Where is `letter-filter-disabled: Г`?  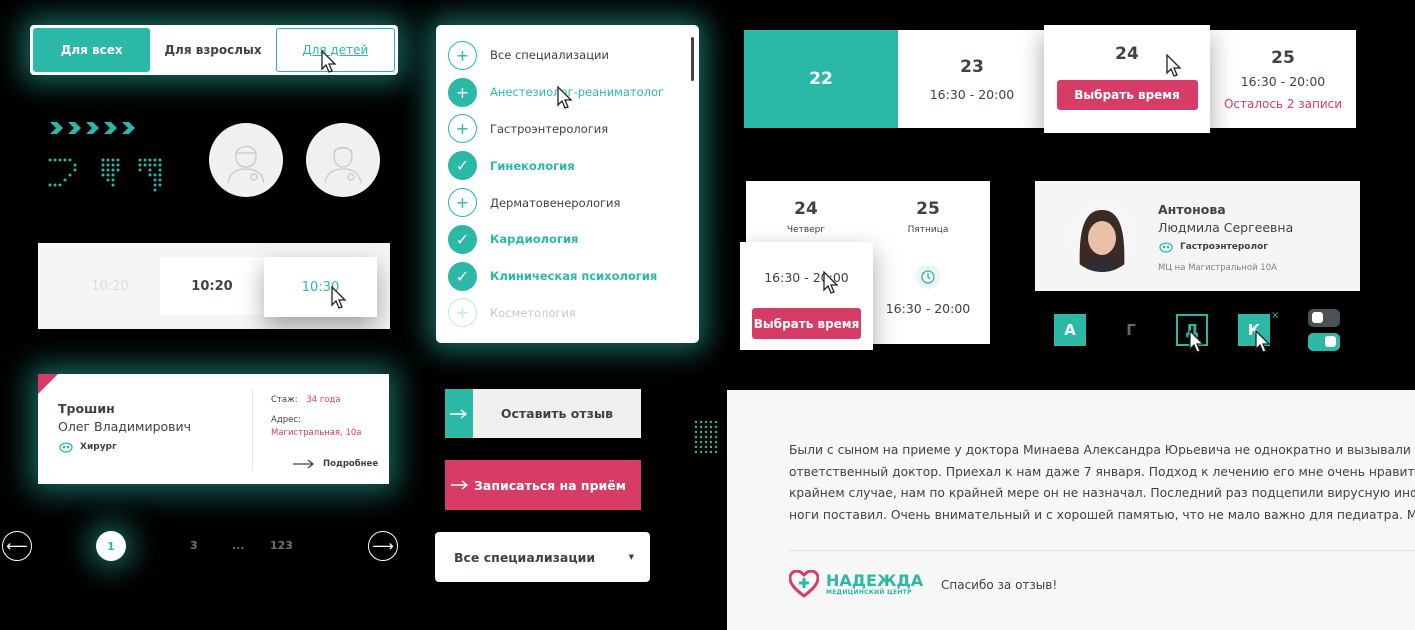 letter-filter-disabled: Г is located at coordinates (1131, 330).